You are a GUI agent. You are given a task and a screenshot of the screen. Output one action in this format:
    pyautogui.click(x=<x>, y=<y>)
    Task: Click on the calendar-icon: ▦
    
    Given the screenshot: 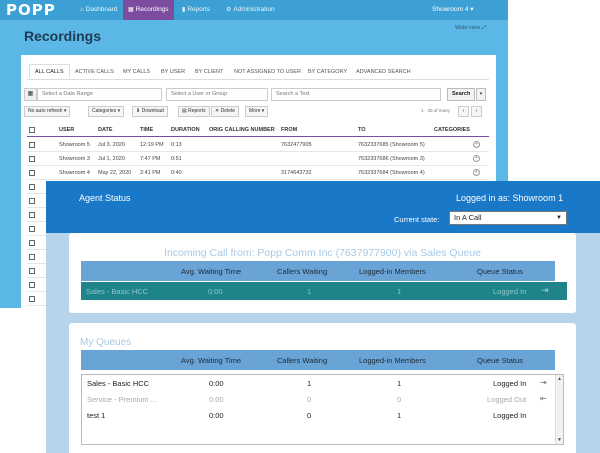 What is the action you would take?
    pyautogui.click(x=30, y=94)
    